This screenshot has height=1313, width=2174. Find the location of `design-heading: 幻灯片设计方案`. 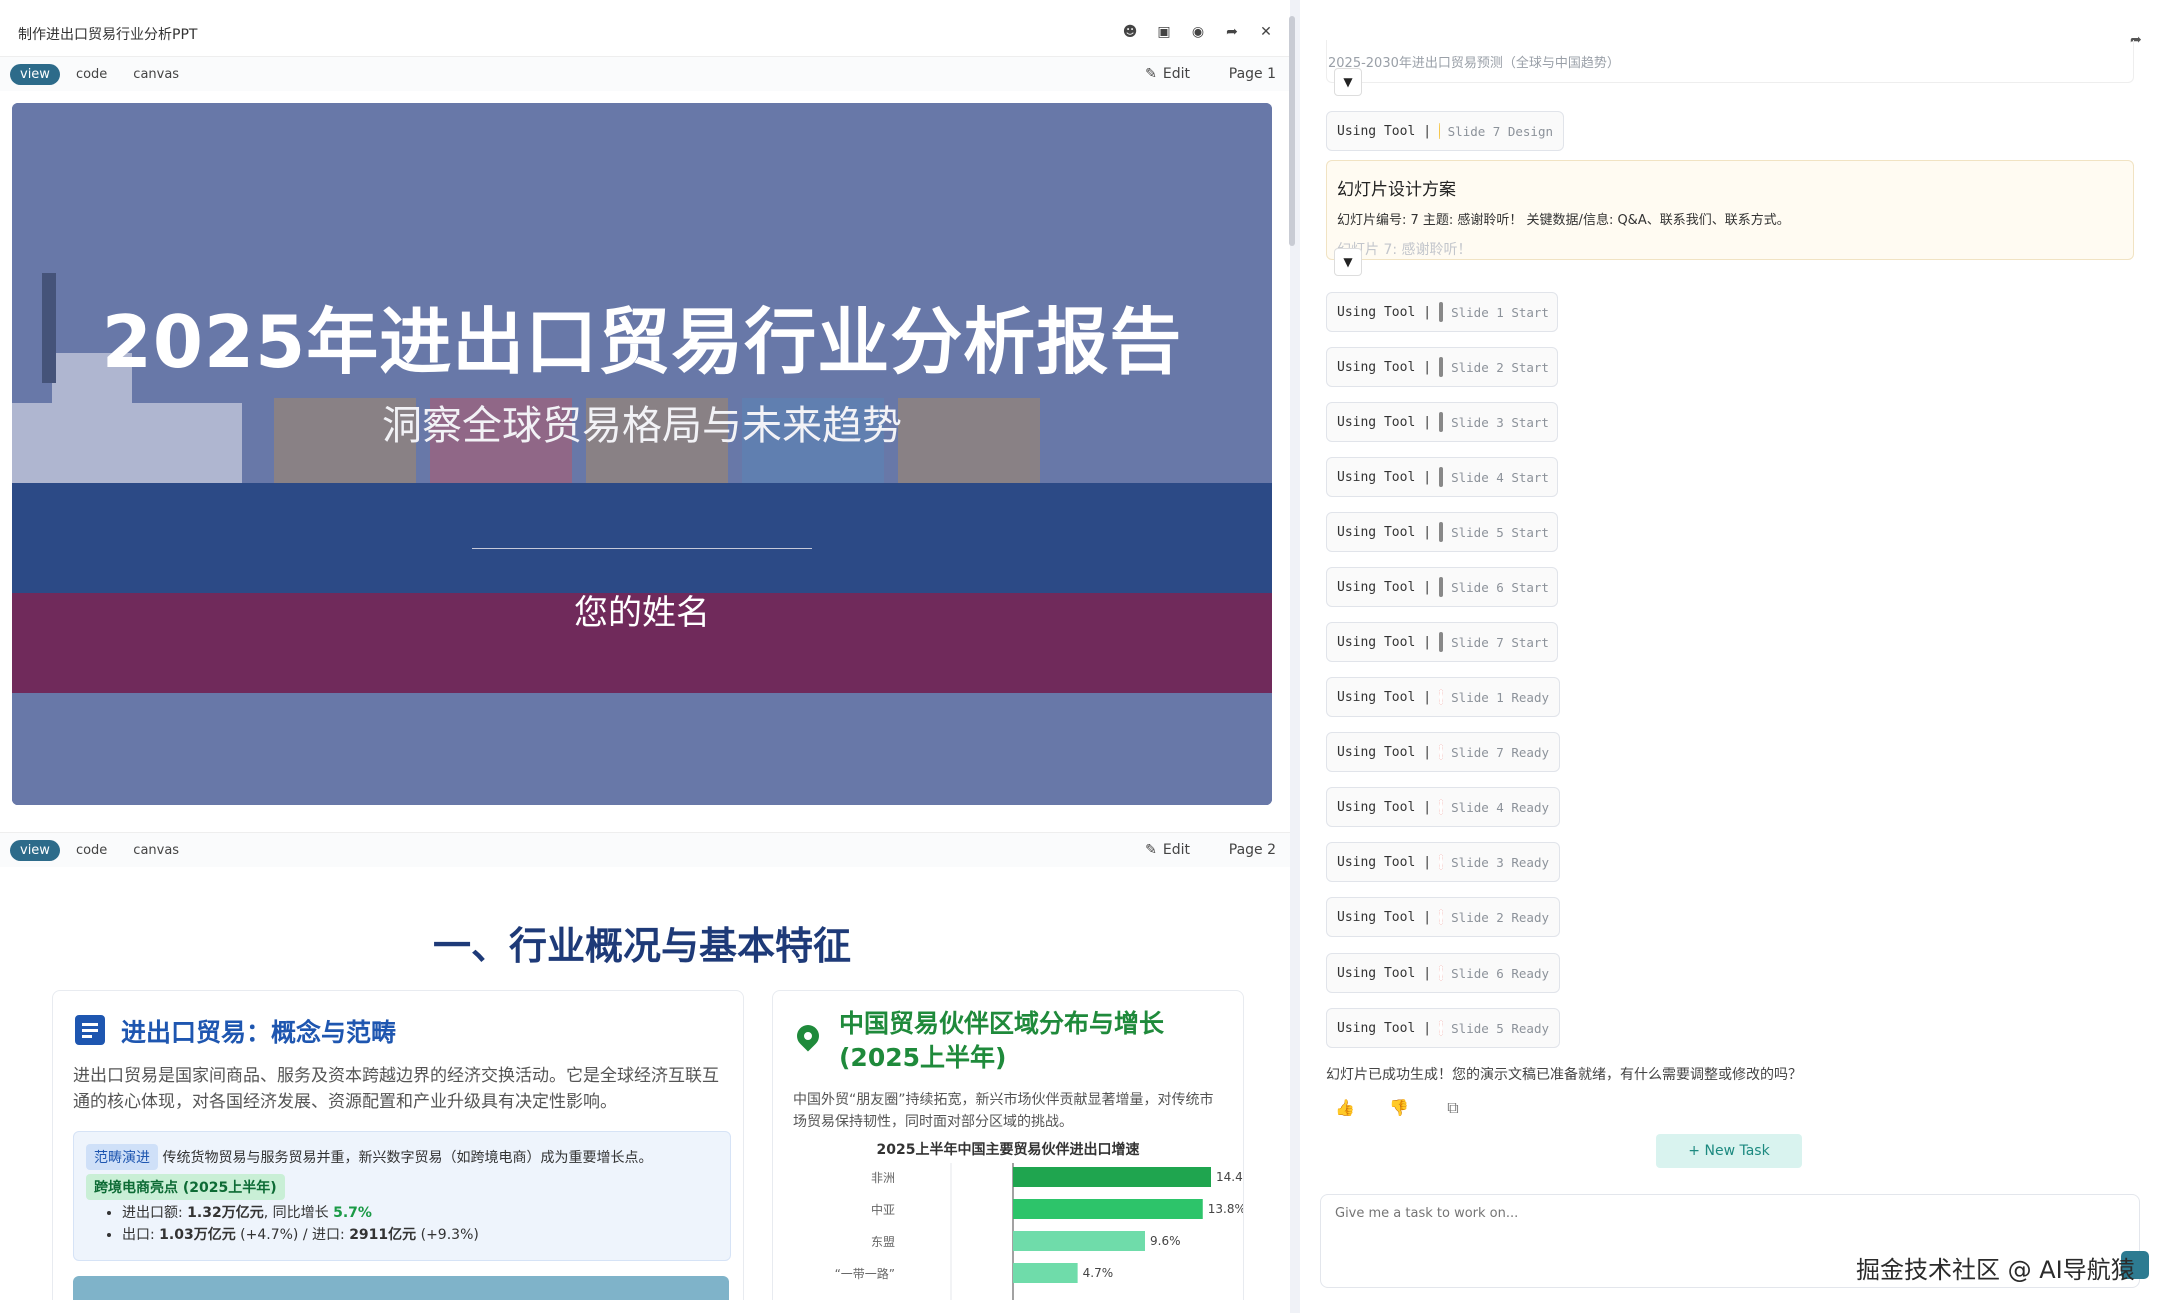

design-heading: 幻灯片设计方案 is located at coordinates (1396, 190).